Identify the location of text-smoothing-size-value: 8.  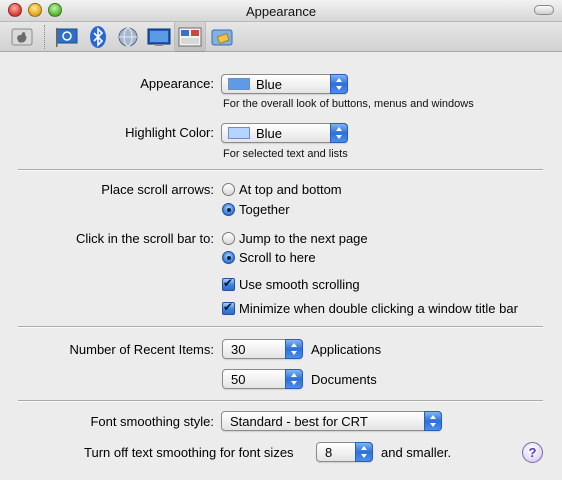
(329, 452).